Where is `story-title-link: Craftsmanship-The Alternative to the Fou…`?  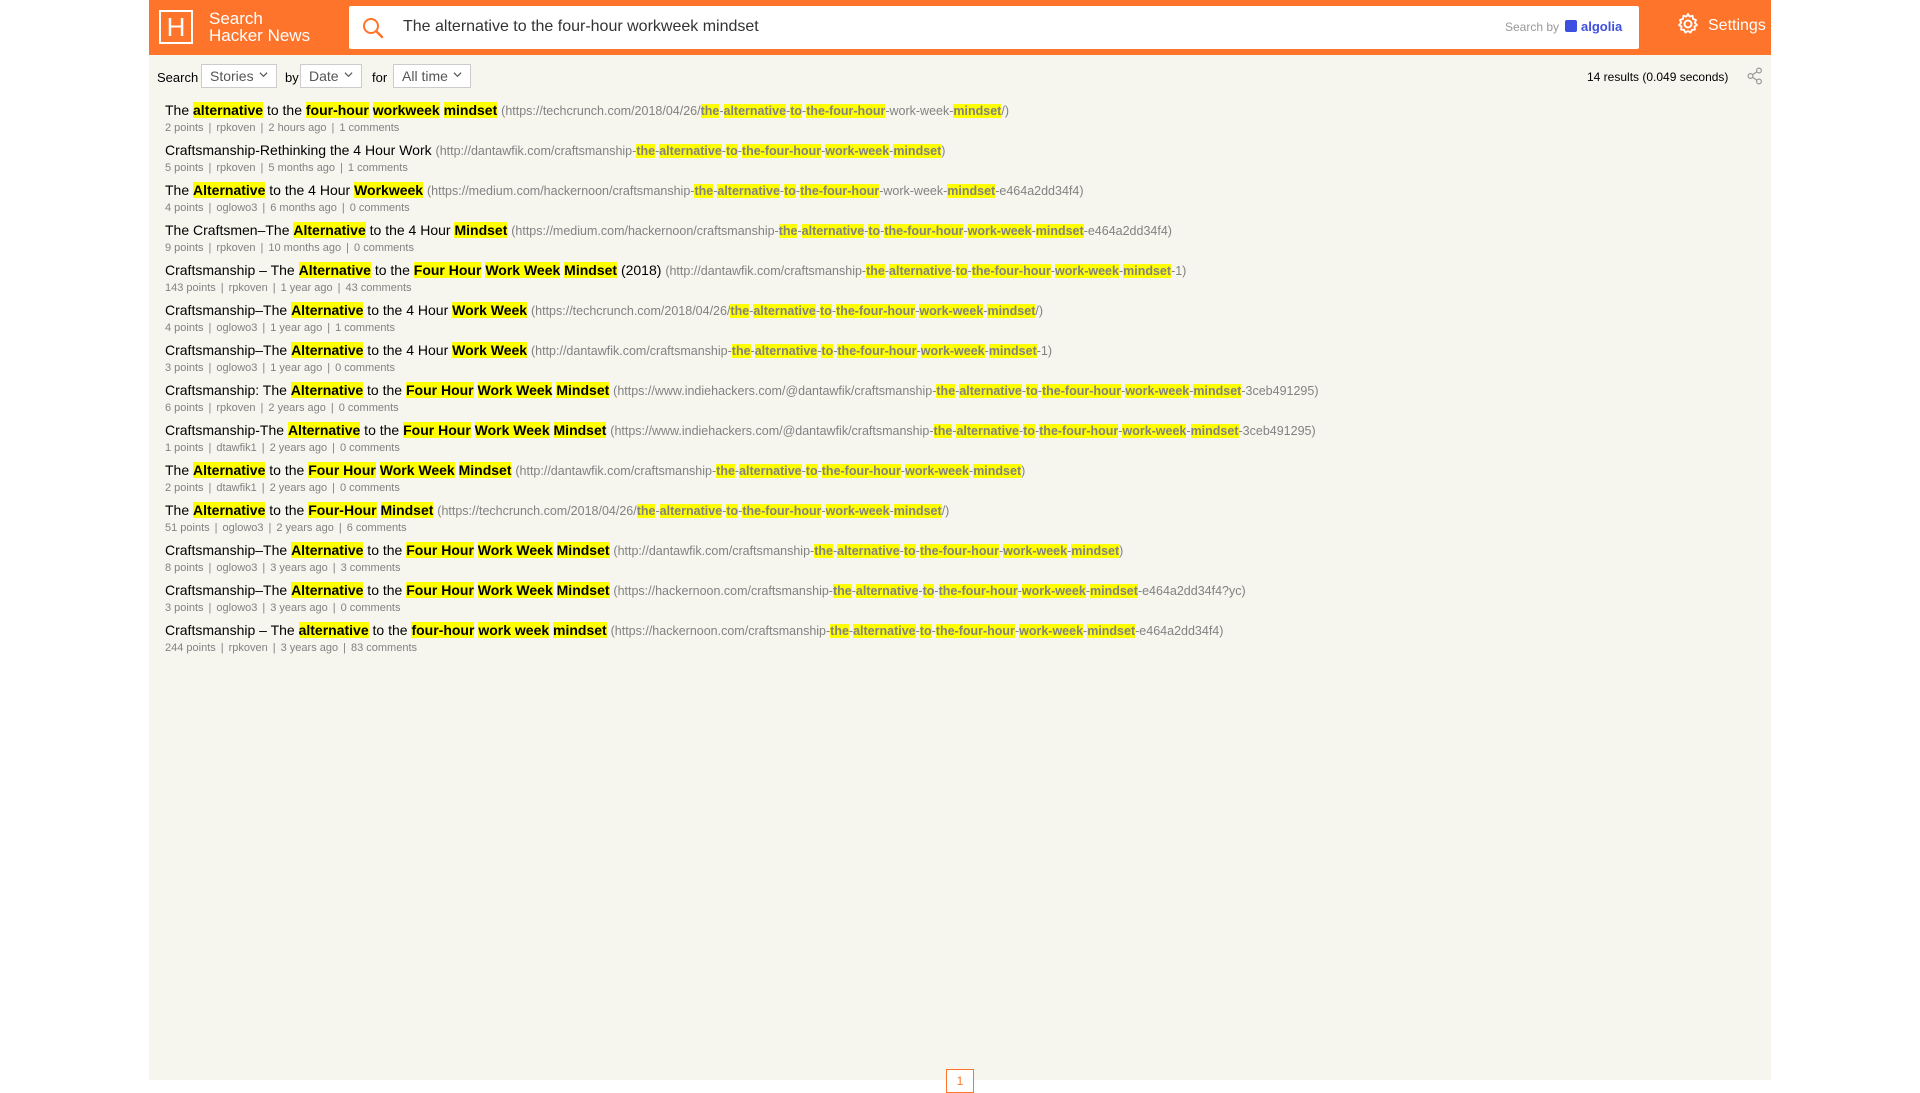 story-title-link: Craftsmanship-The Alternative to the Fou… is located at coordinates (386, 430).